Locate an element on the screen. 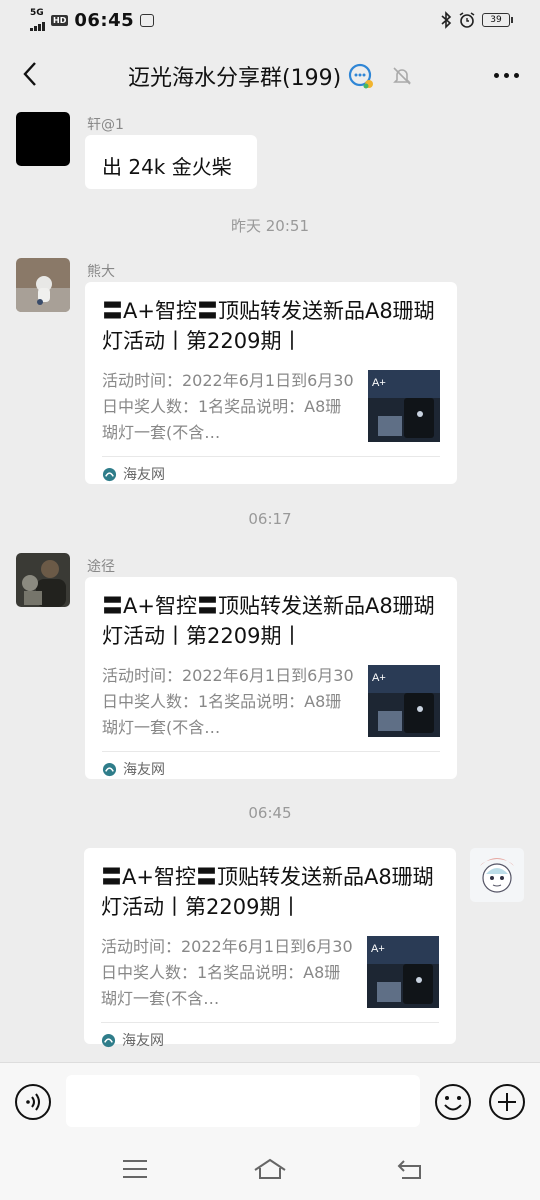  back-button is located at coordinates (30, 74).